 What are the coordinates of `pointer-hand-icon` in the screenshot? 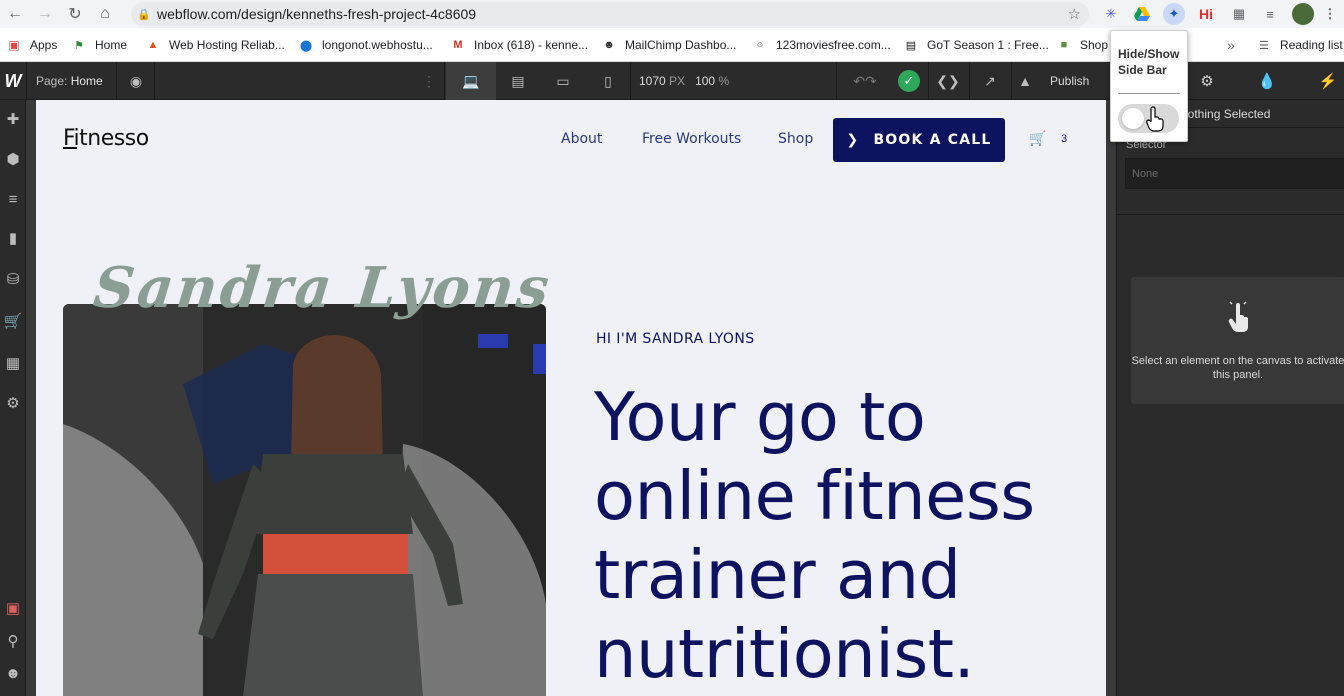 It's located at (1238, 316).